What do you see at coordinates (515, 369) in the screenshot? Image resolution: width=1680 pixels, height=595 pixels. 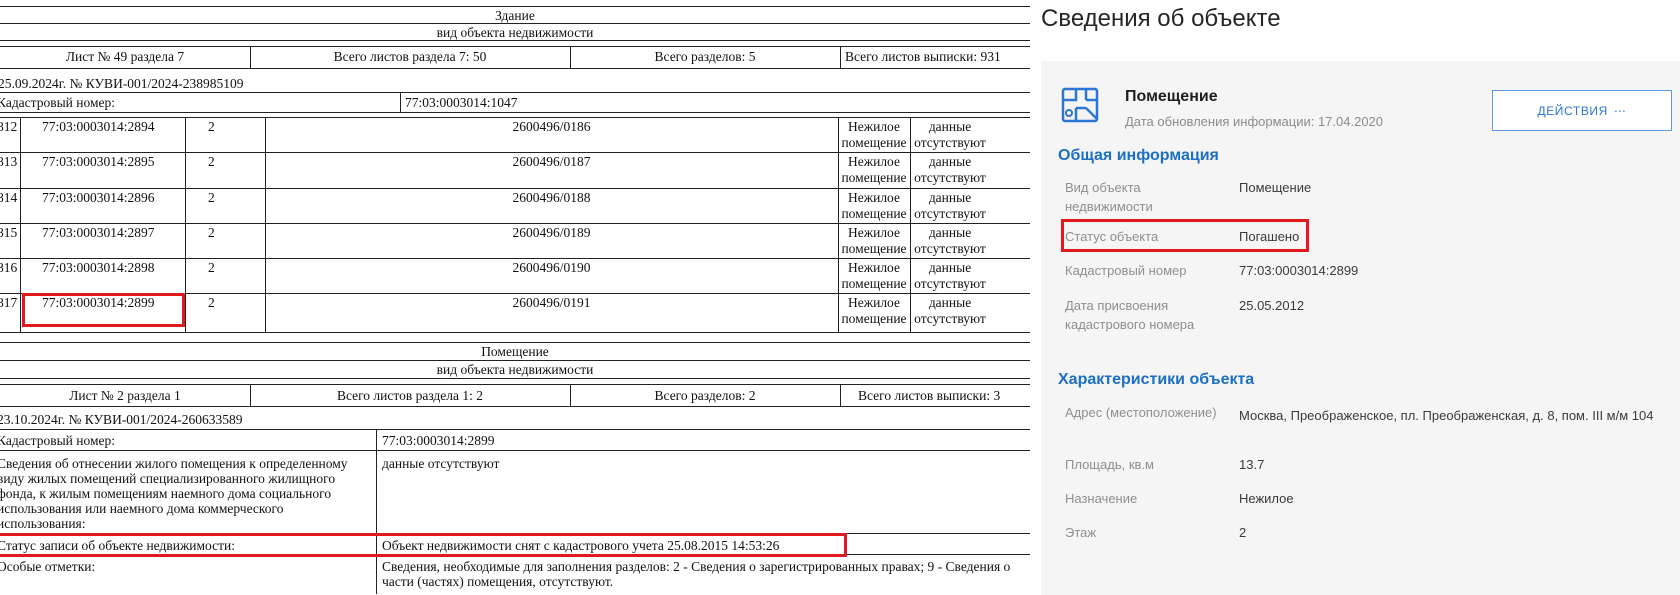 I see `doc-kind-label-2: вид объекта недвижимости` at bounding box center [515, 369].